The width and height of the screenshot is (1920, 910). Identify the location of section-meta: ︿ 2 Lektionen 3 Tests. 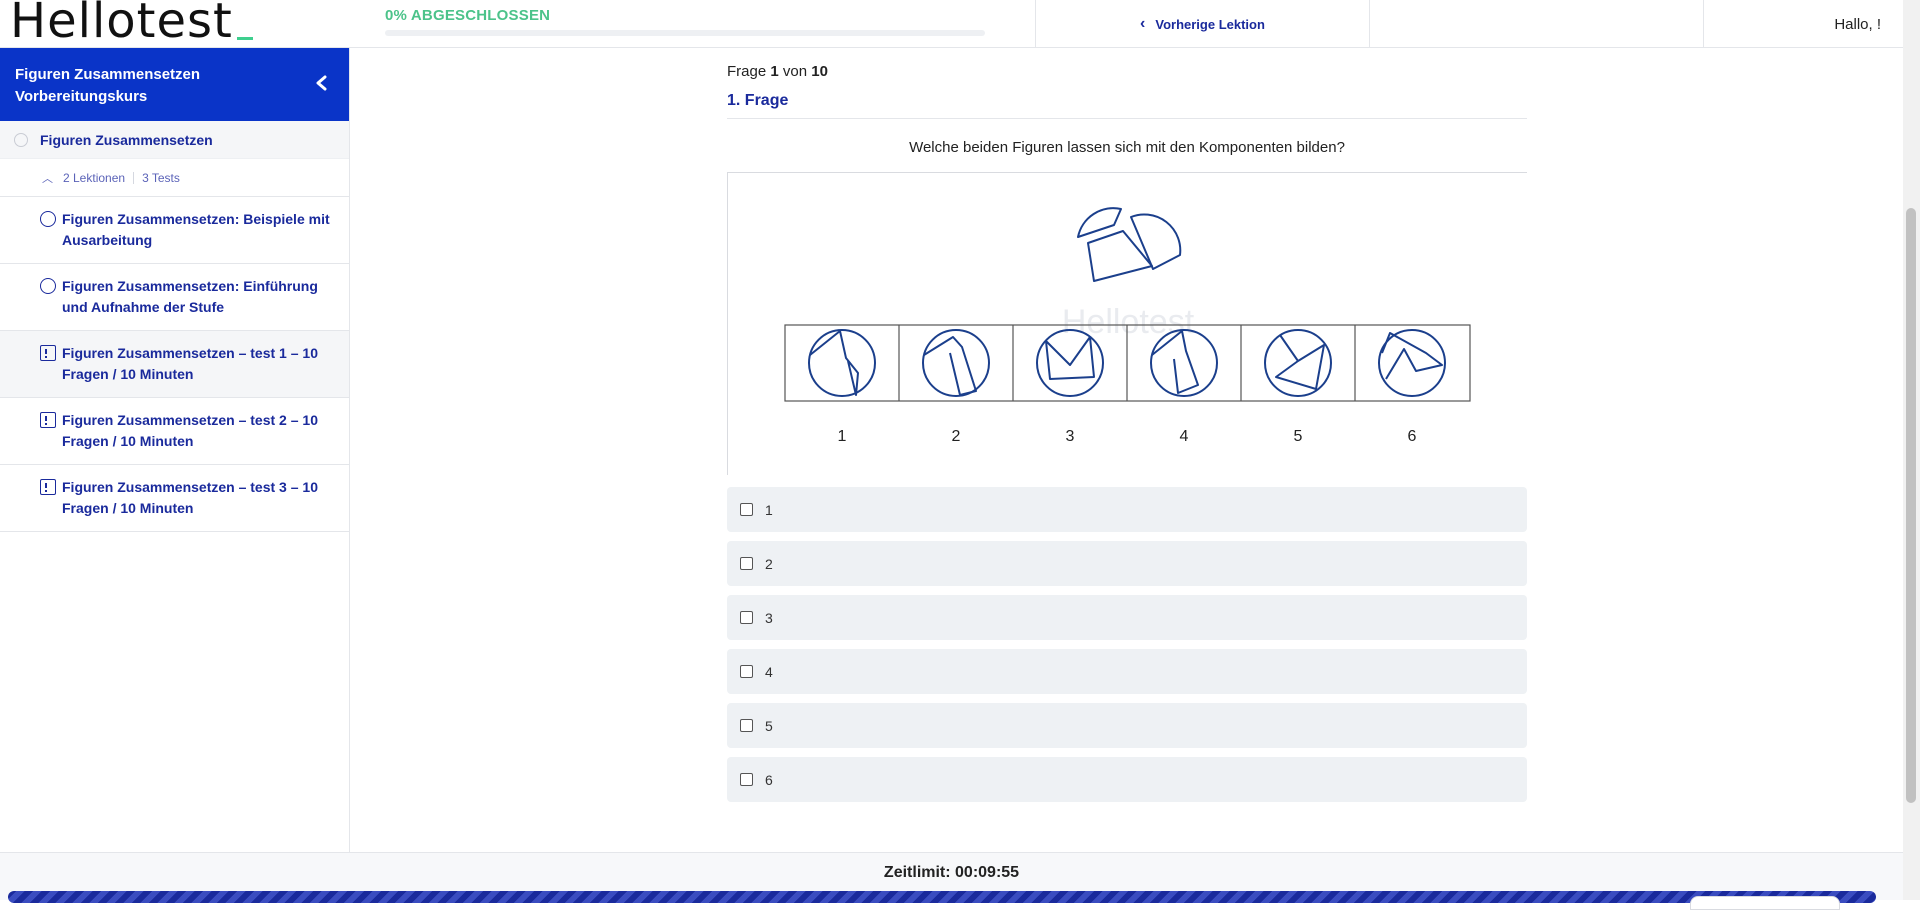
(174, 178).